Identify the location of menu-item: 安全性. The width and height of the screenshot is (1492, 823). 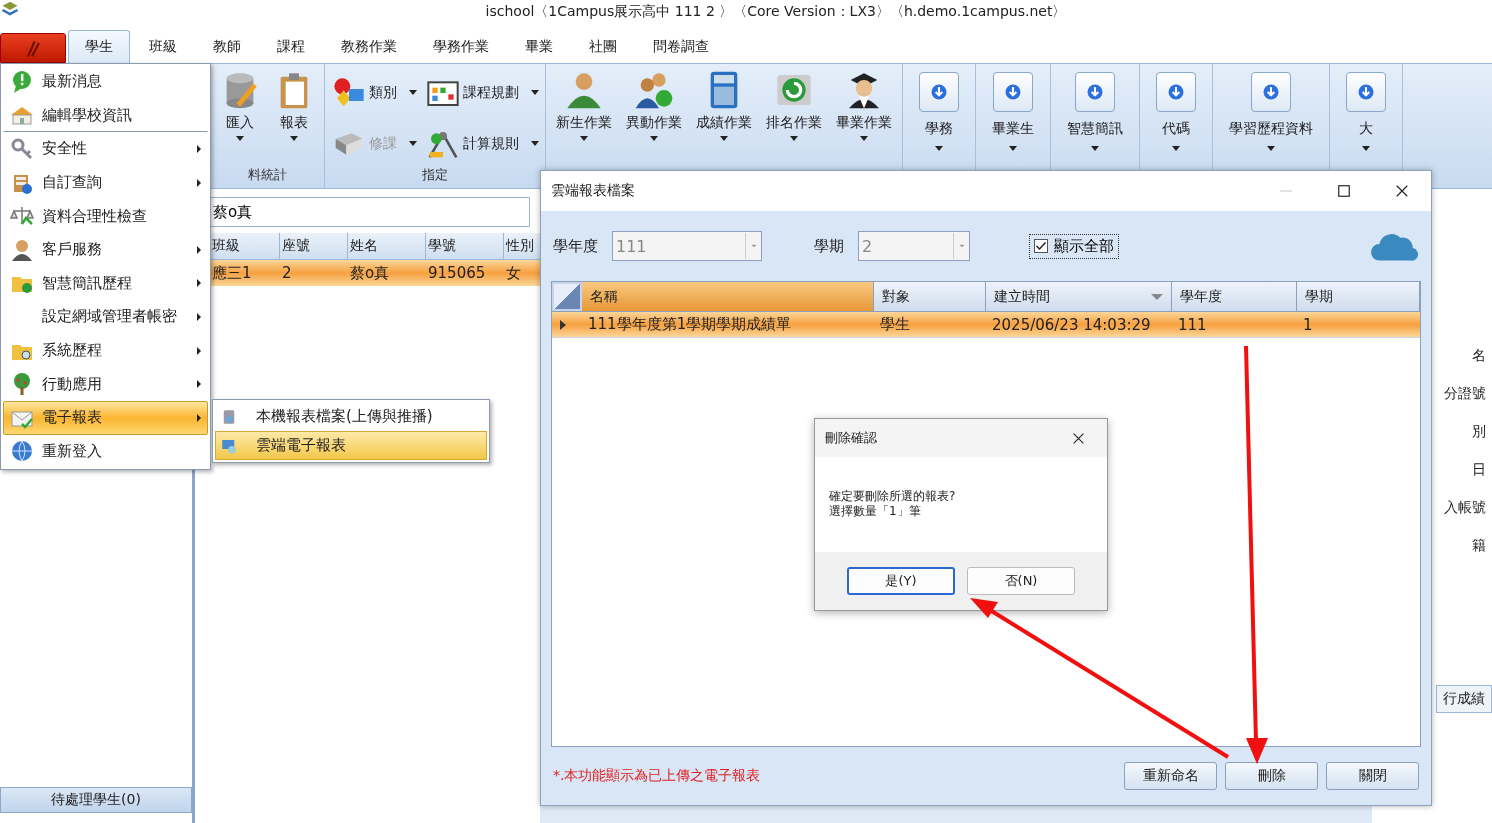
(105, 149).